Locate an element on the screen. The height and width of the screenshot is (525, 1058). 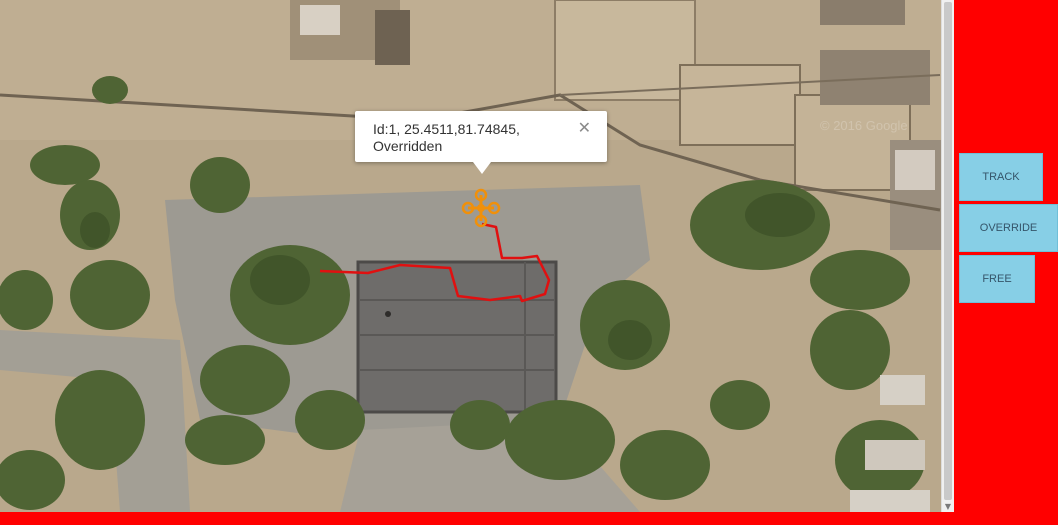
vertical-scrollbar: ▲ ▼ is located at coordinates (947, 256).